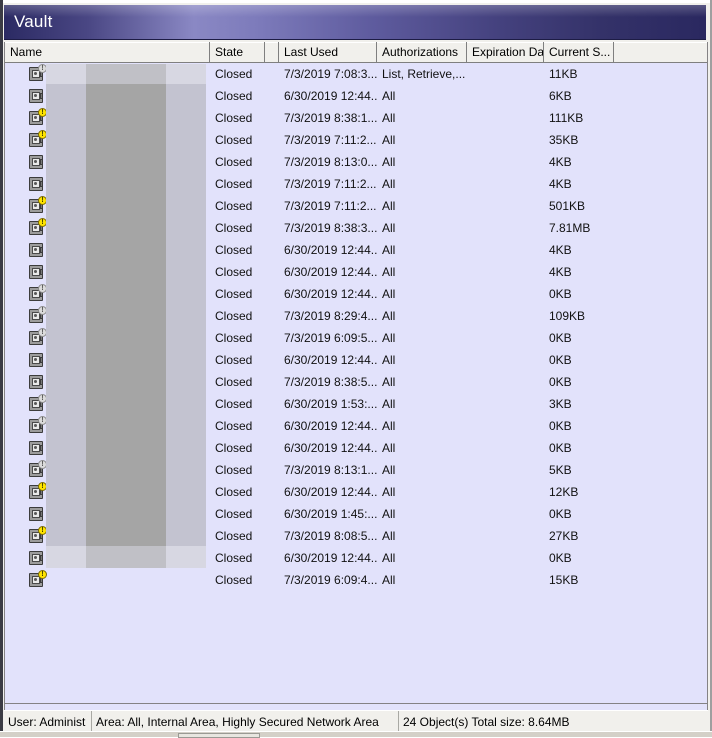  I want to click on column-header-authorizations: Authorizations, so click(422, 52).